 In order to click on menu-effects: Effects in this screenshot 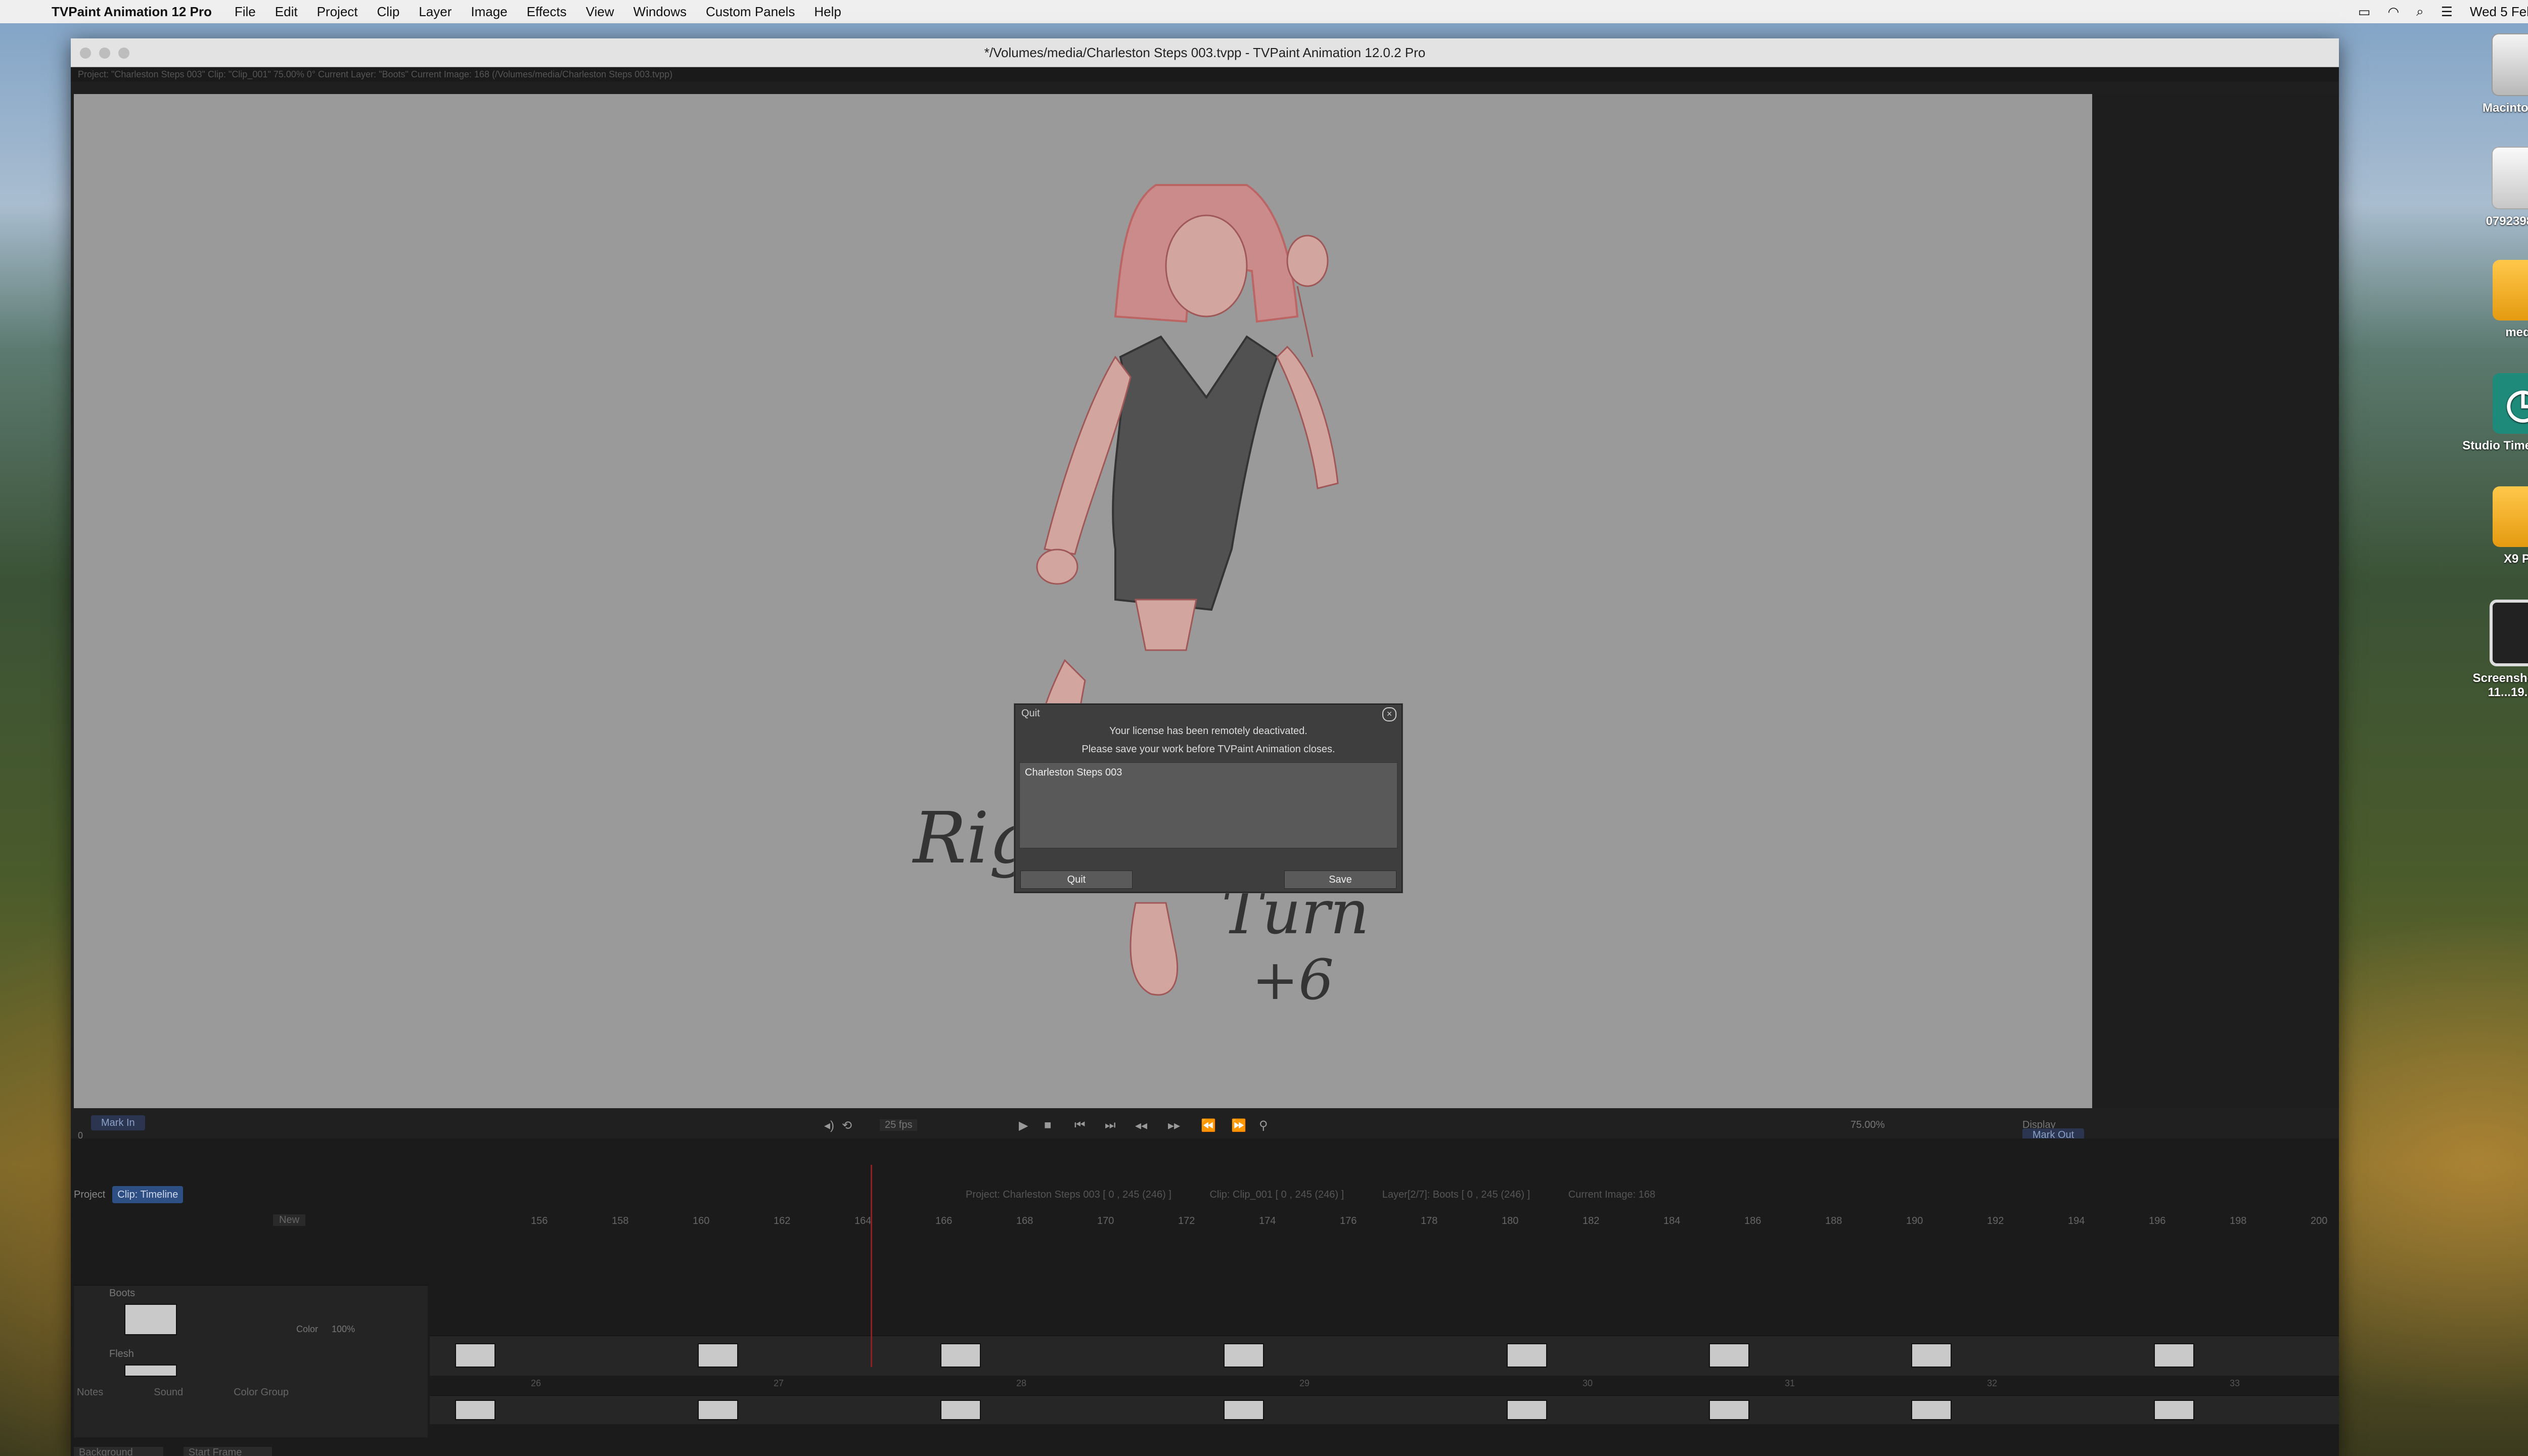, I will do `click(547, 12)`.